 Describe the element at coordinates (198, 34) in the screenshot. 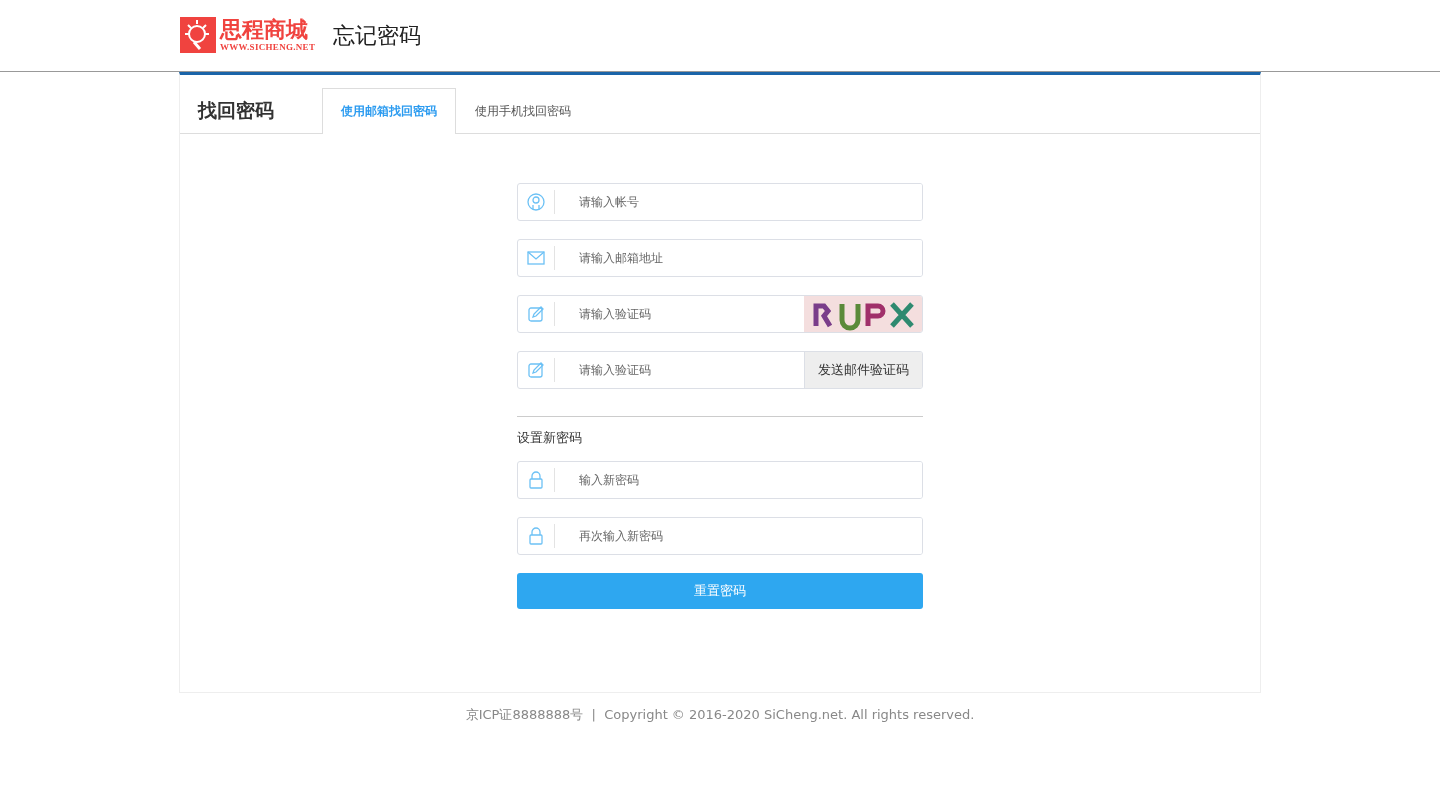

I see `lightbulb-logo-icon` at that location.